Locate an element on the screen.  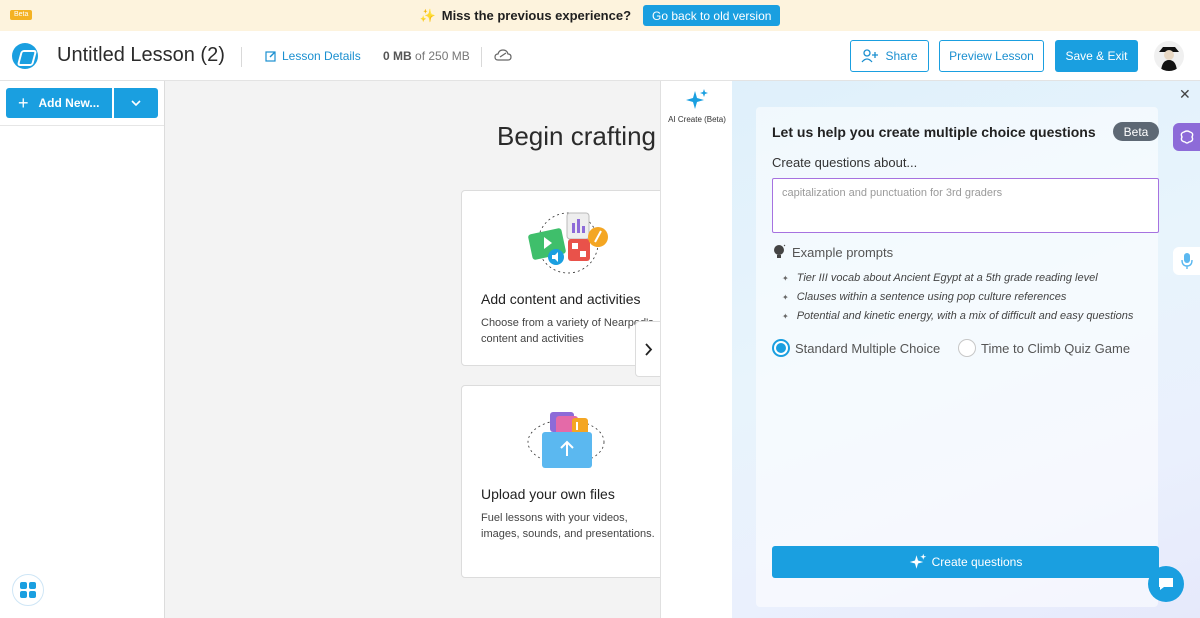
expand-panel-tab is located at coordinates (648, 349).